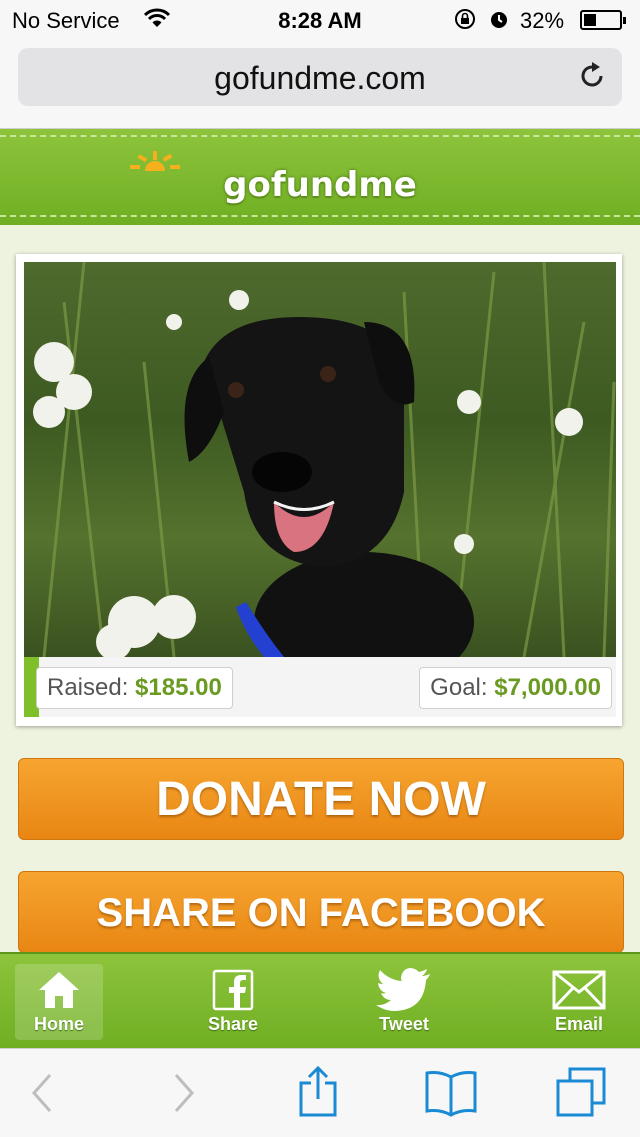 The width and height of the screenshot is (640, 1137). I want to click on rotation-lock-icon, so click(465, 19).